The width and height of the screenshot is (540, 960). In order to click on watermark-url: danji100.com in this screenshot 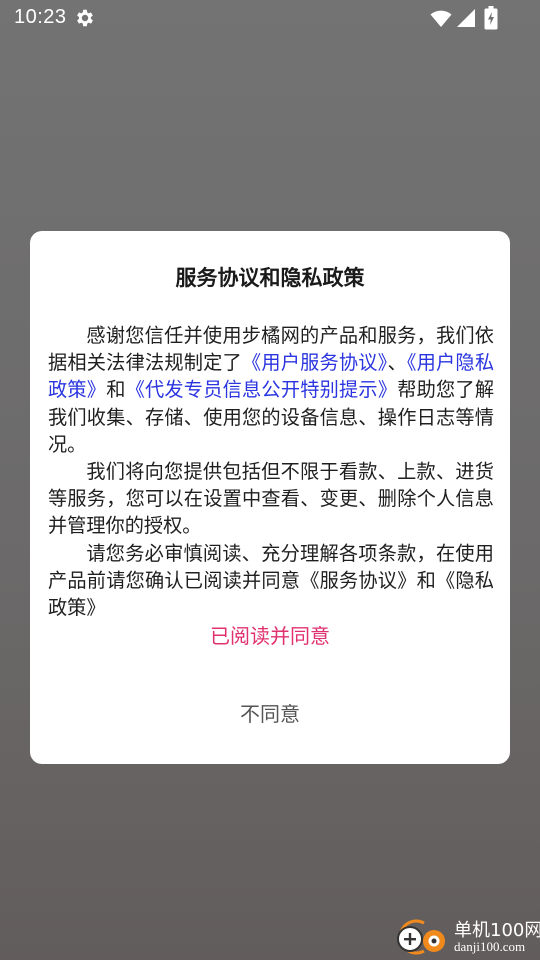, I will do `click(490, 946)`.